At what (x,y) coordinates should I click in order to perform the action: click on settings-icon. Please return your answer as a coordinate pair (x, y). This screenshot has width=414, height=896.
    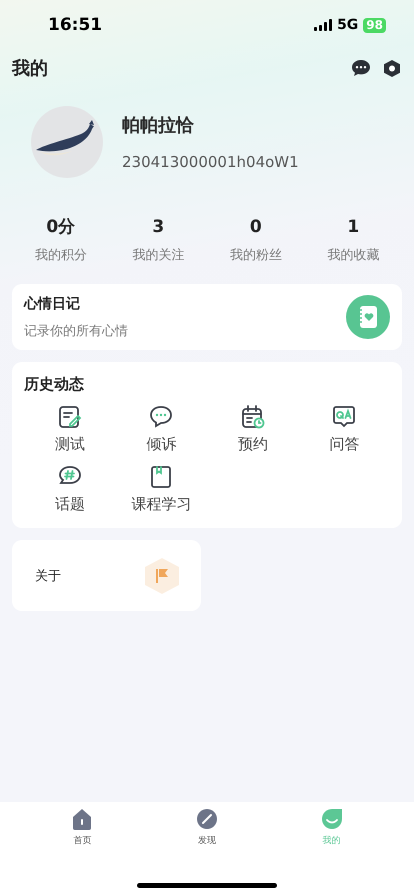
    Looking at the image, I should click on (392, 68).